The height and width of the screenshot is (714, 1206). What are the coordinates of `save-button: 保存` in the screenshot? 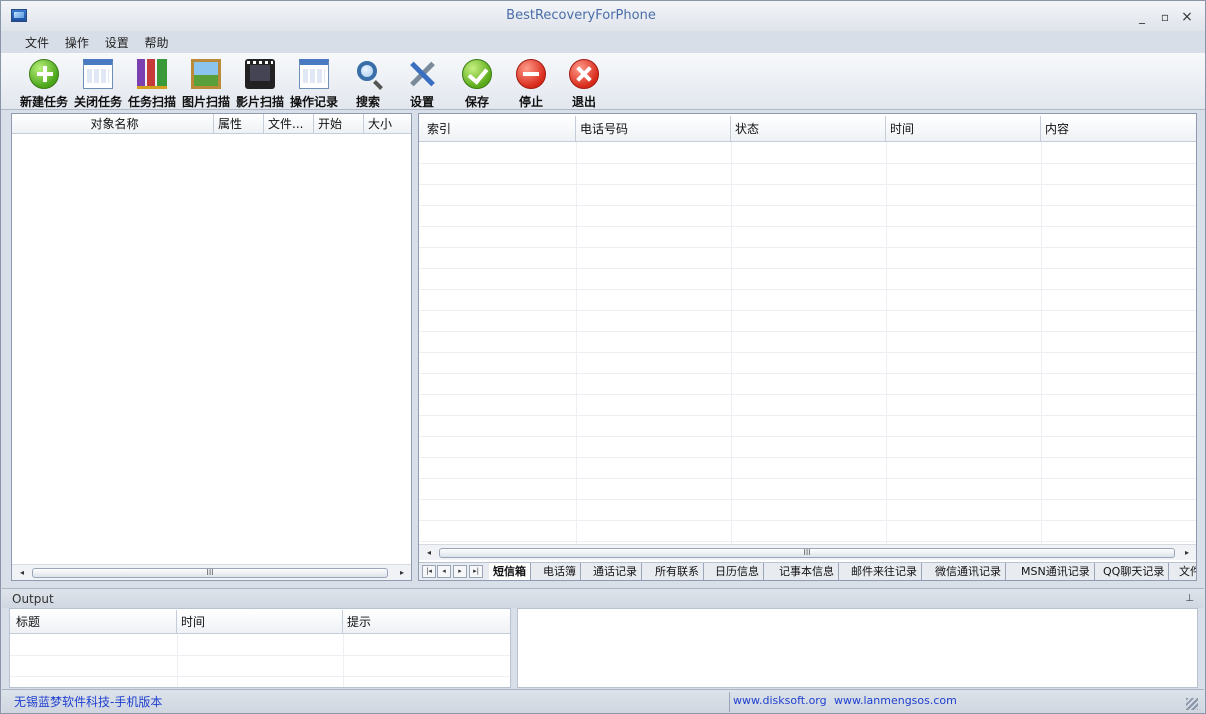 It's located at (477, 83).